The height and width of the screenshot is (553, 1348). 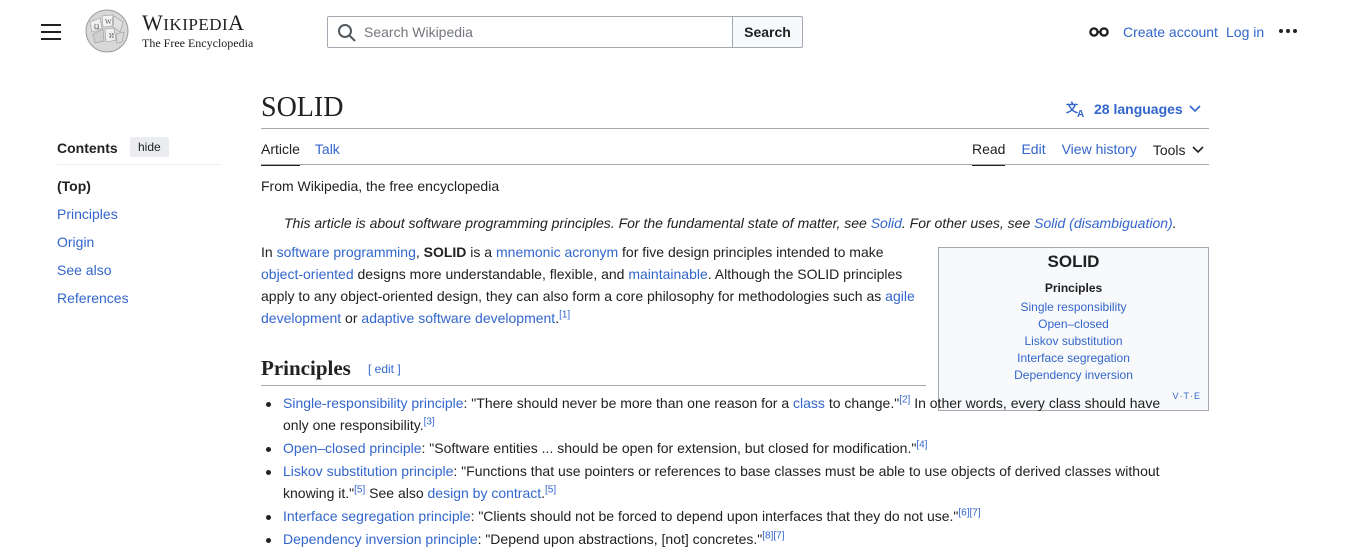 What do you see at coordinates (1080, 113) in the screenshot?
I see `svg-text: A` at bounding box center [1080, 113].